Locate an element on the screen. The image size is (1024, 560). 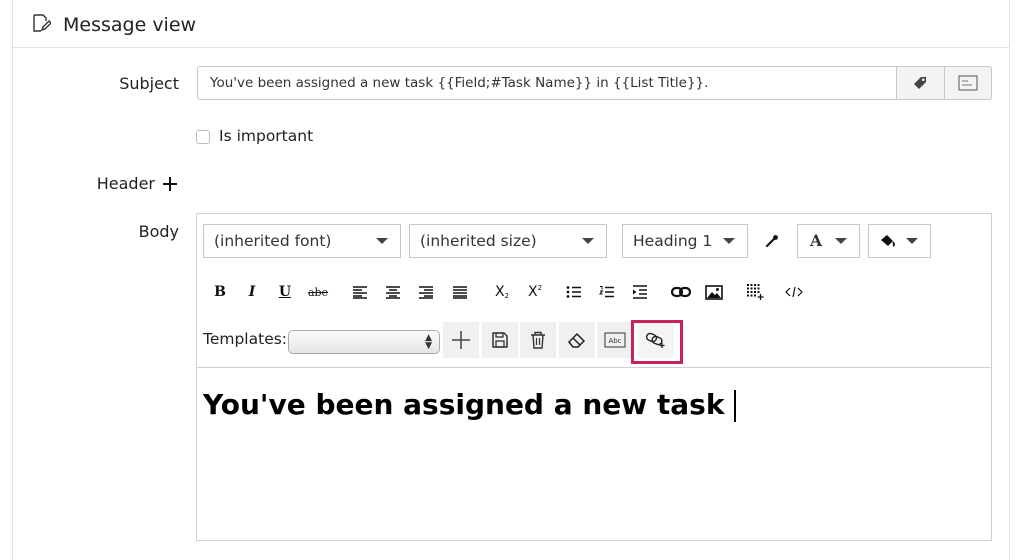
align-center-icon is located at coordinates (393, 292).